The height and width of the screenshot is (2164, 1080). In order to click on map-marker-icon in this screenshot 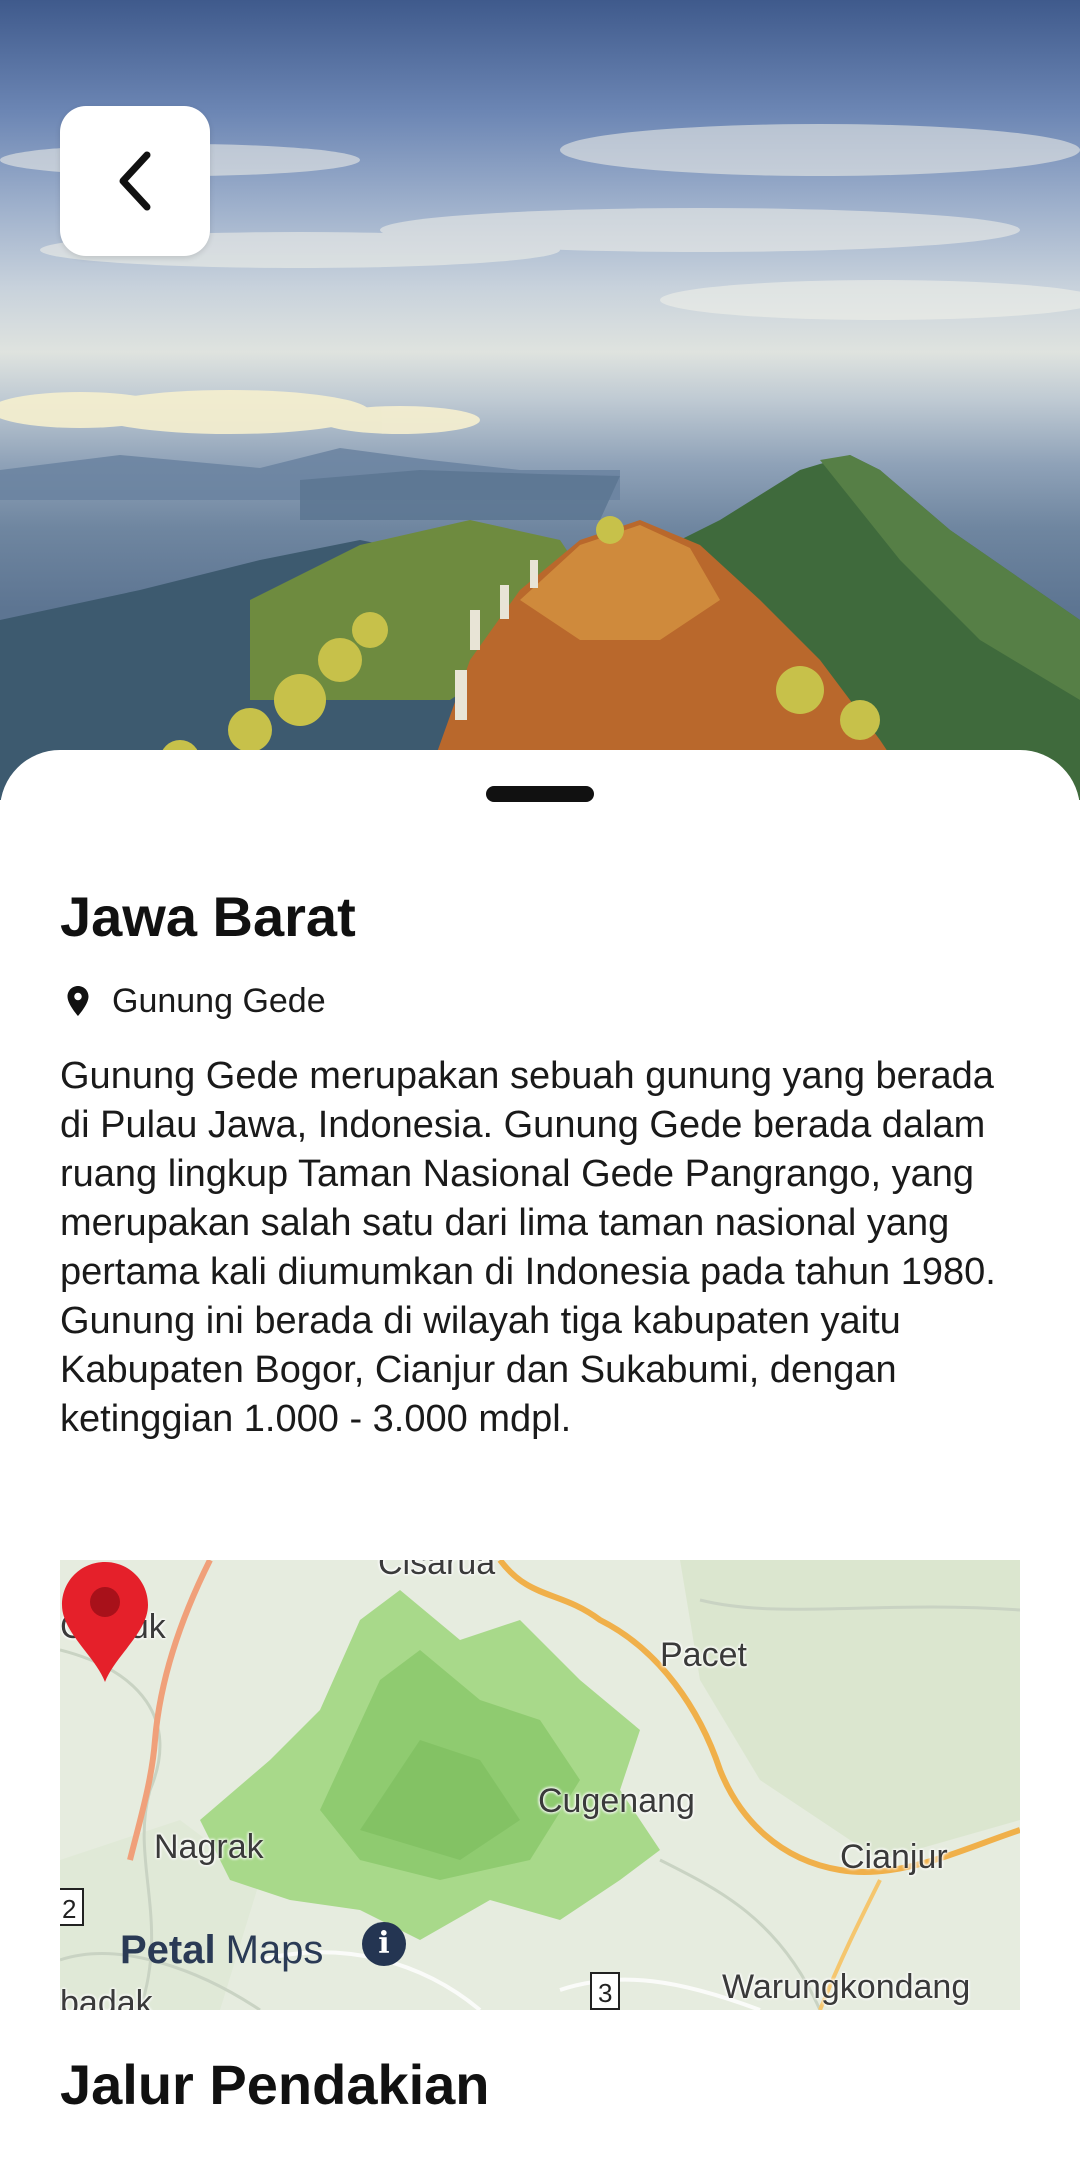, I will do `click(105, 1622)`.